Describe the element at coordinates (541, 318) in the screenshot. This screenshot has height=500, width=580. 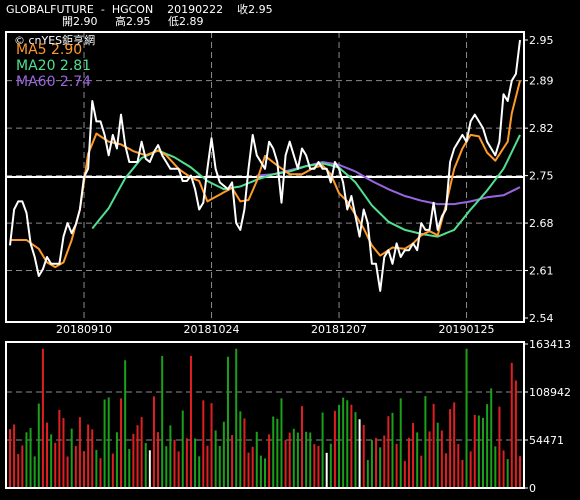
I see `price-ytick-label: 2.54` at that location.